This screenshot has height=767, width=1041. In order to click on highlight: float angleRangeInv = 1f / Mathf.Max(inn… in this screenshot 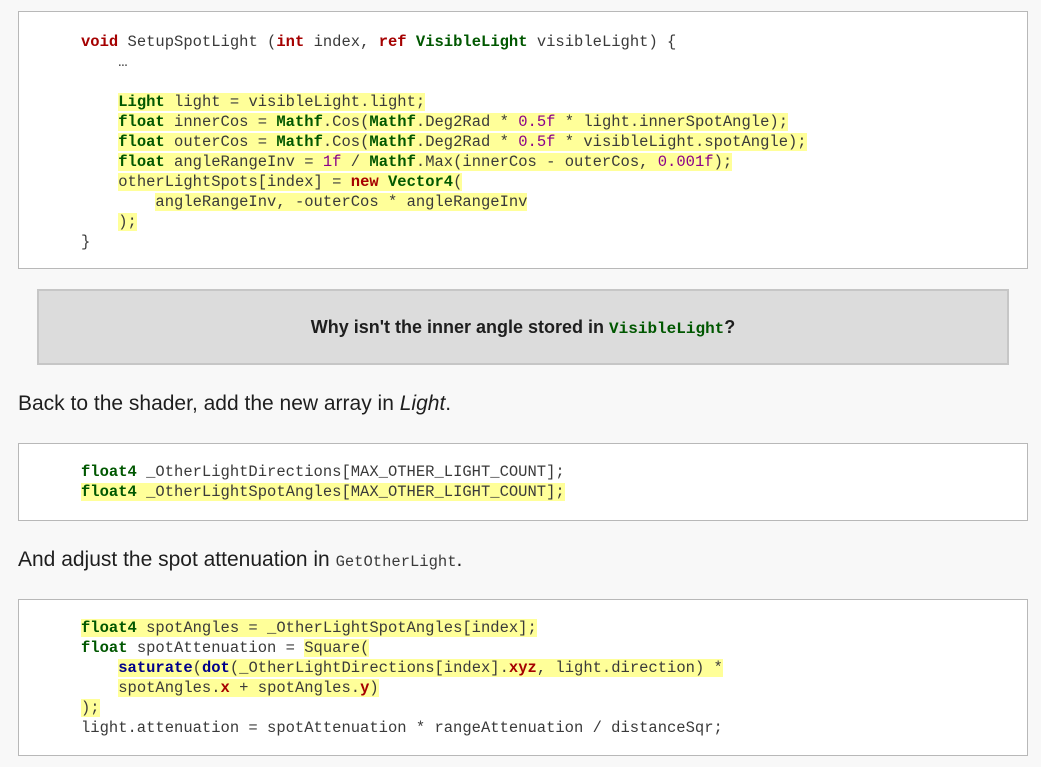, I will do `click(425, 162)`.